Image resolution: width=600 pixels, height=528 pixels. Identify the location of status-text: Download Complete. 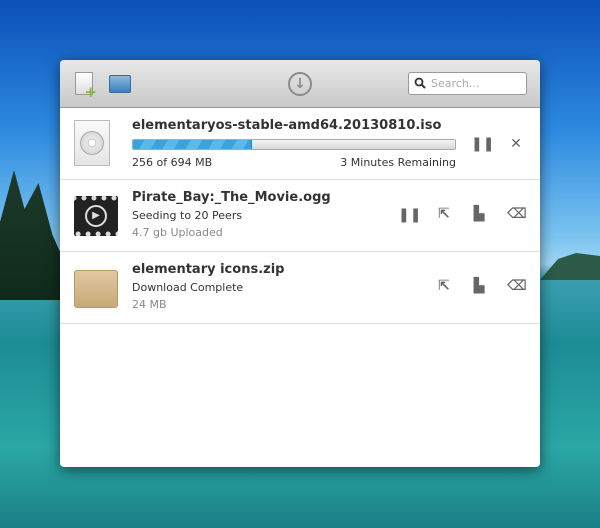
(188, 287).